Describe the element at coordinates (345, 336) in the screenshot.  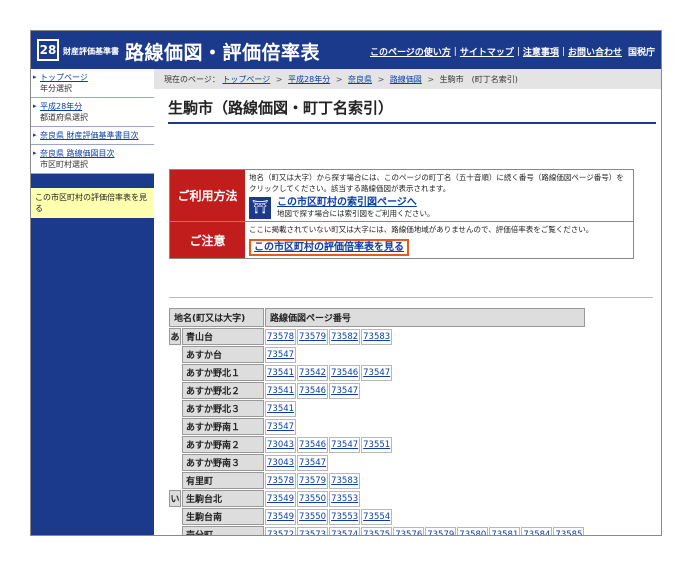
I see `route-map-page-link: 73582` at that location.